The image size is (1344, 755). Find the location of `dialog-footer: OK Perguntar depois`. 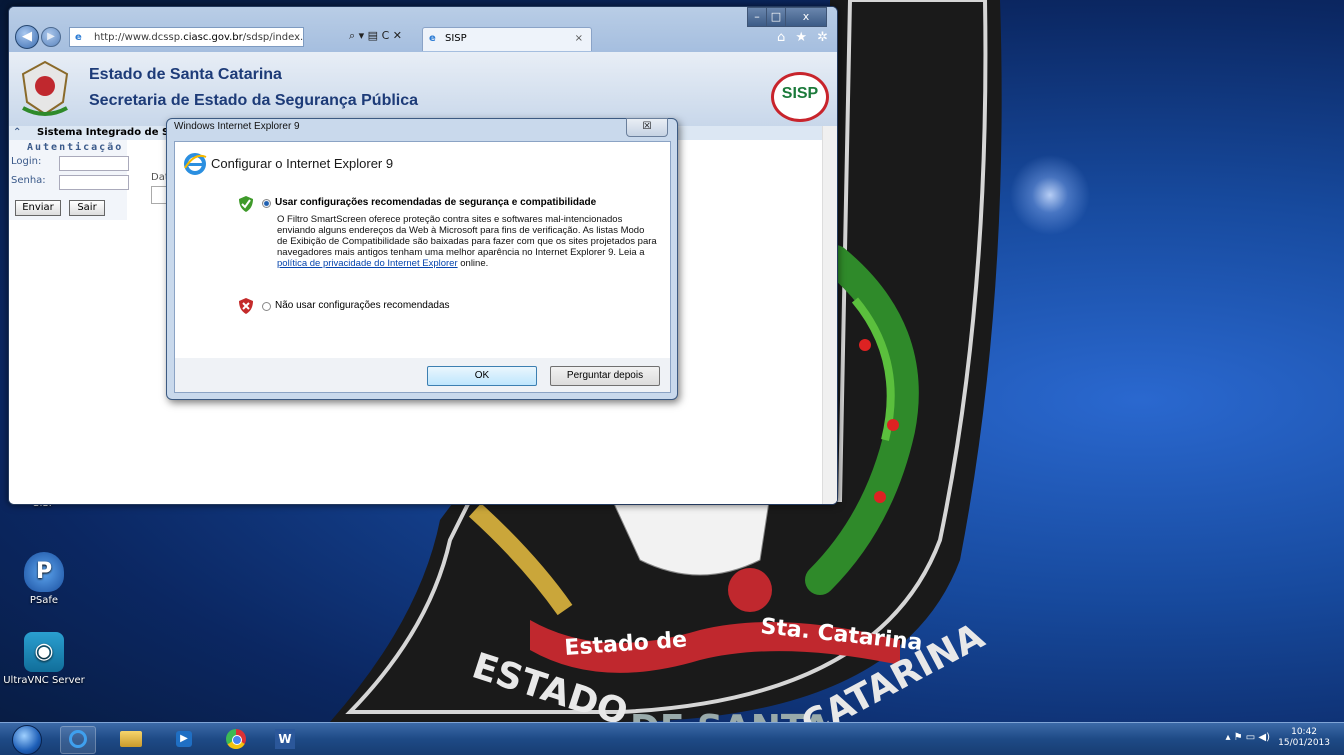

dialog-footer: OK Perguntar depois is located at coordinates (422, 375).